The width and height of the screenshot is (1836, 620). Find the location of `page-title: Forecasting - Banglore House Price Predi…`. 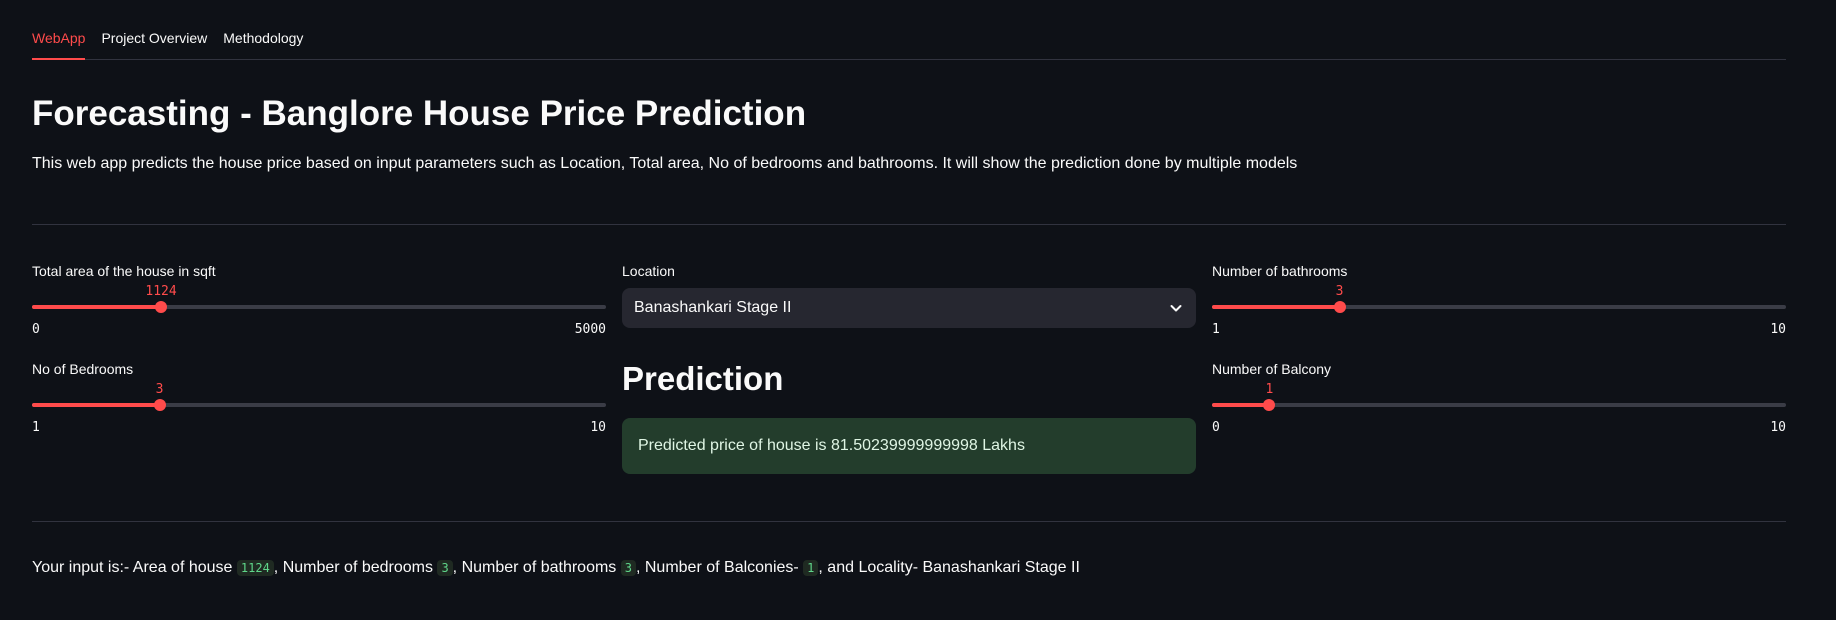

page-title: Forecasting - Banglore House Price Predi… is located at coordinates (419, 113).